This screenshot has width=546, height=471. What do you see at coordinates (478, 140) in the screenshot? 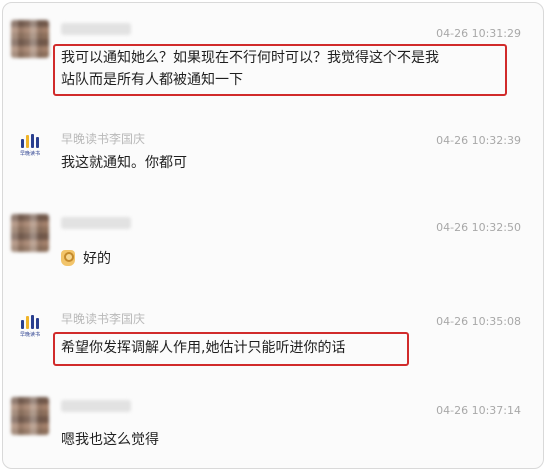
I see `message-timestamp: 04-26 10:32:39` at bounding box center [478, 140].